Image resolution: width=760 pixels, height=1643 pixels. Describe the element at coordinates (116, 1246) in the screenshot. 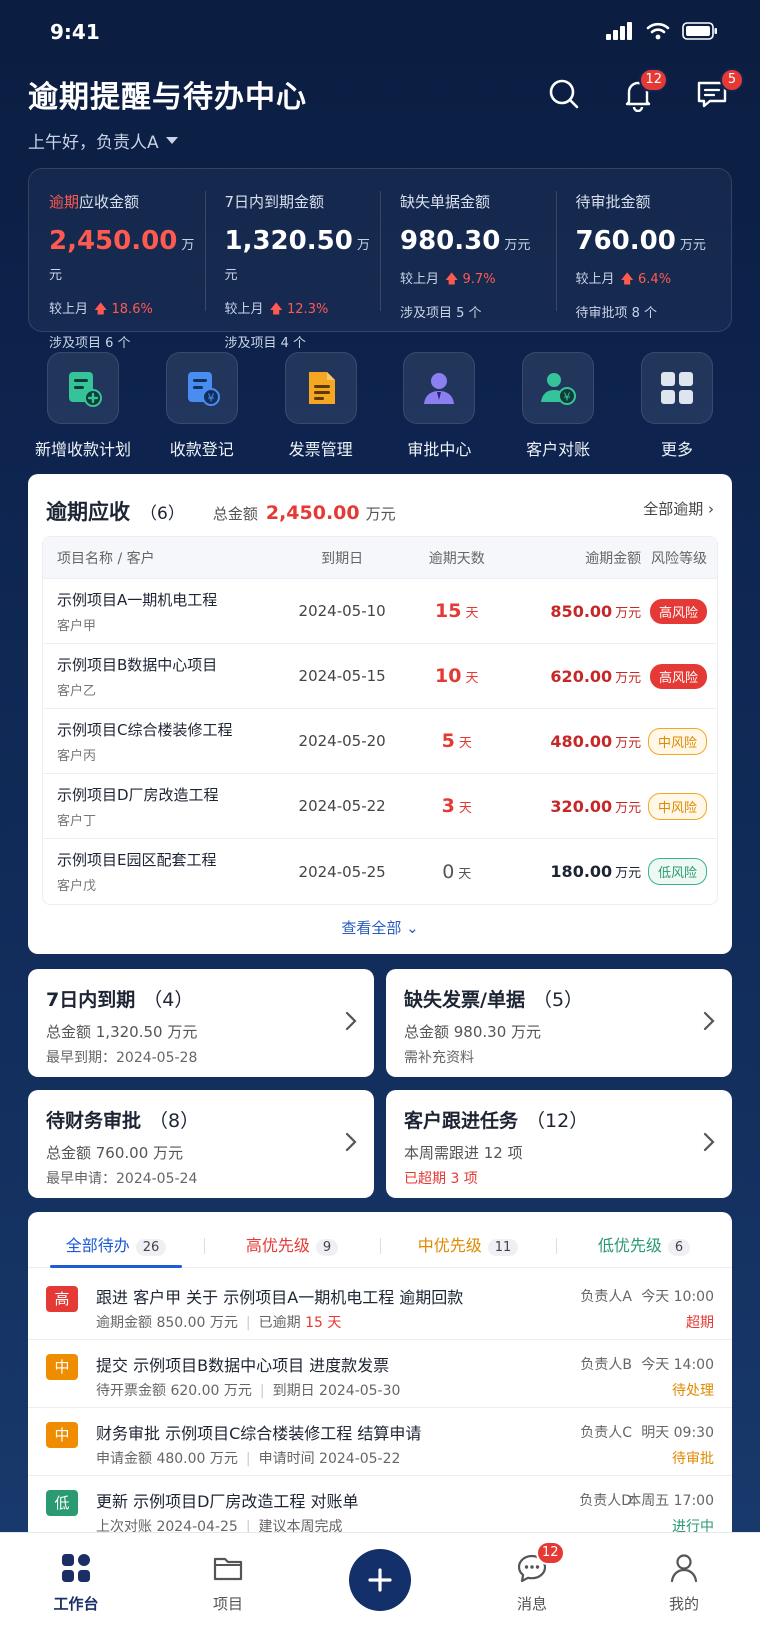

I see `tab-all: 全部待办 26` at that location.